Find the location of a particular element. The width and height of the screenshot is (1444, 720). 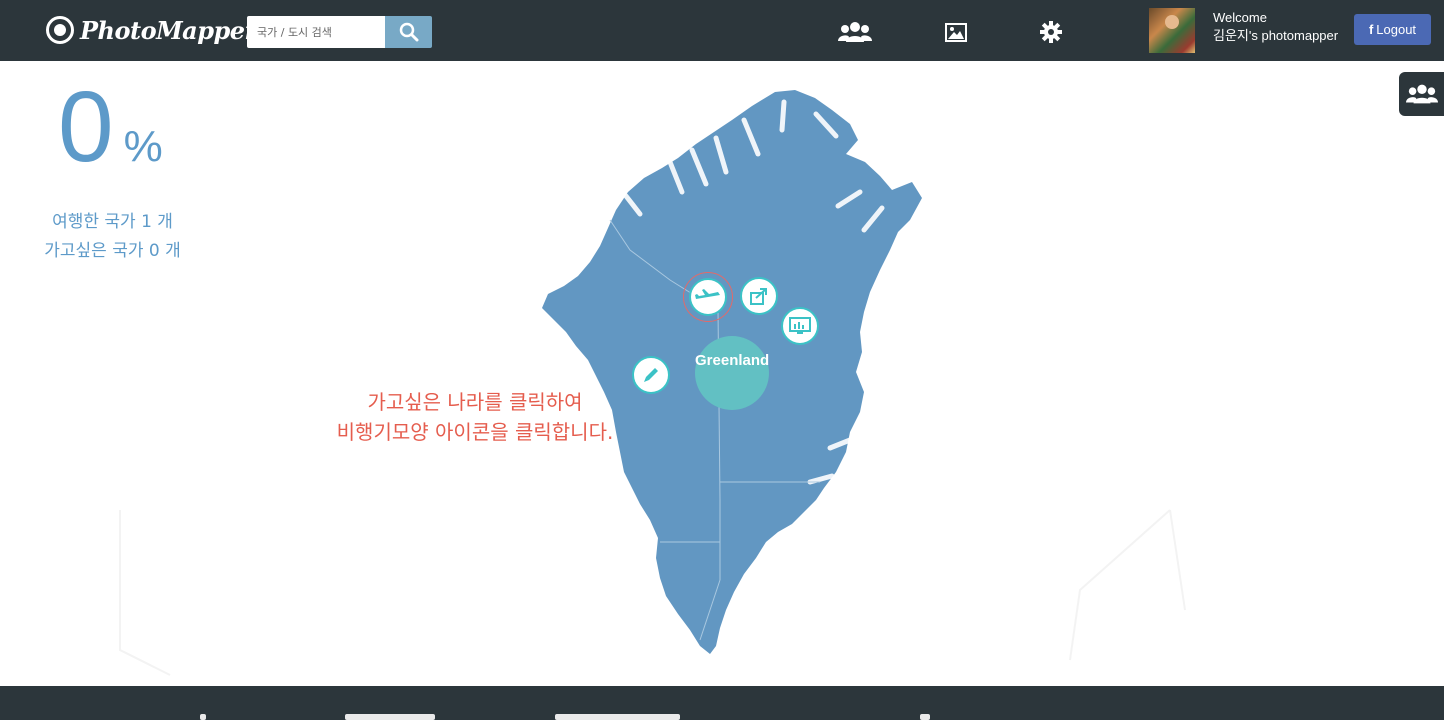

search-icon is located at coordinates (408, 32).